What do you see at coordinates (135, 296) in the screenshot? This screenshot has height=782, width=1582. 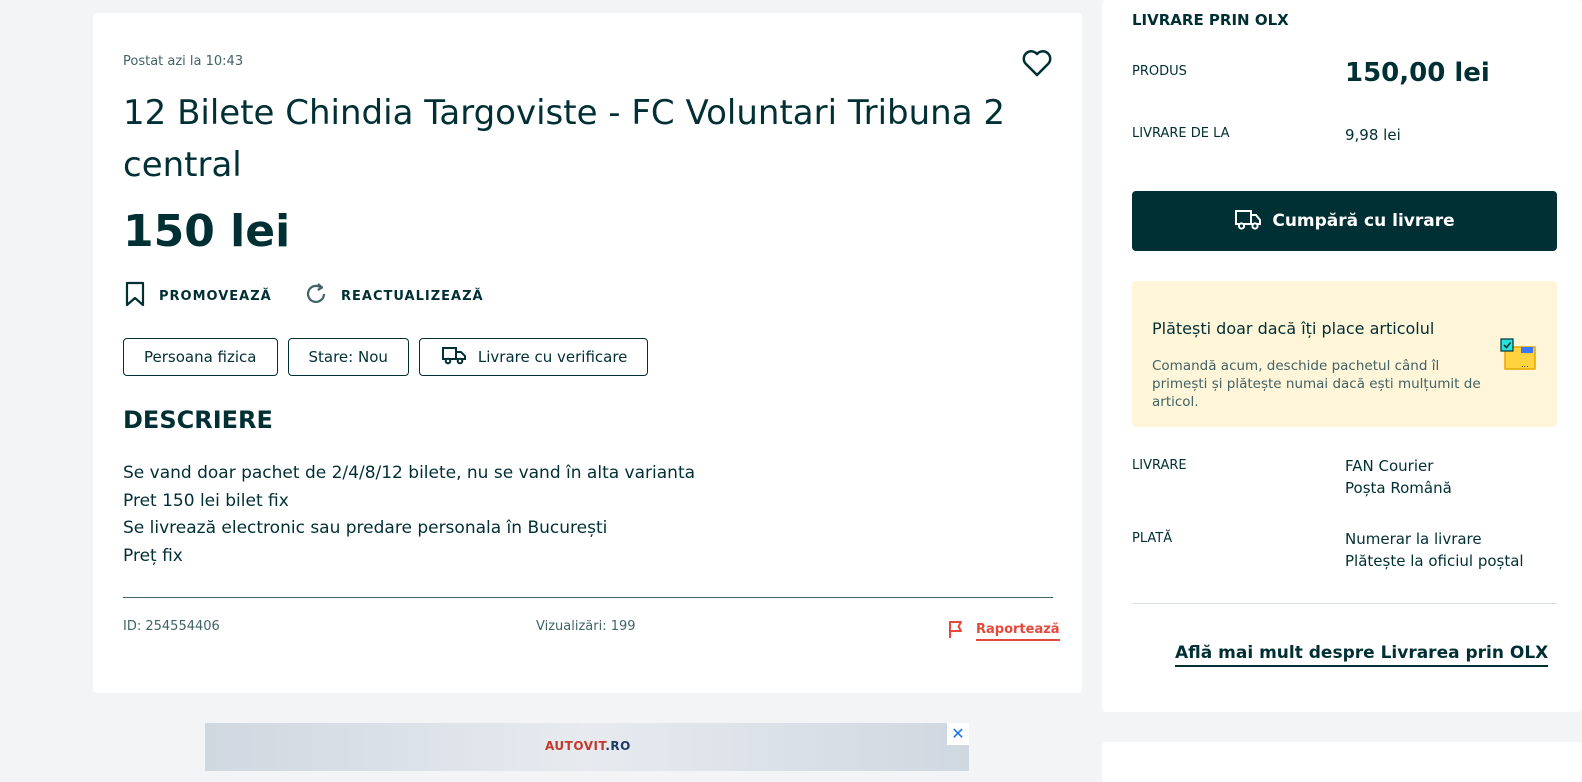 I see `bookmark-icon` at bounding box center [135, 296].